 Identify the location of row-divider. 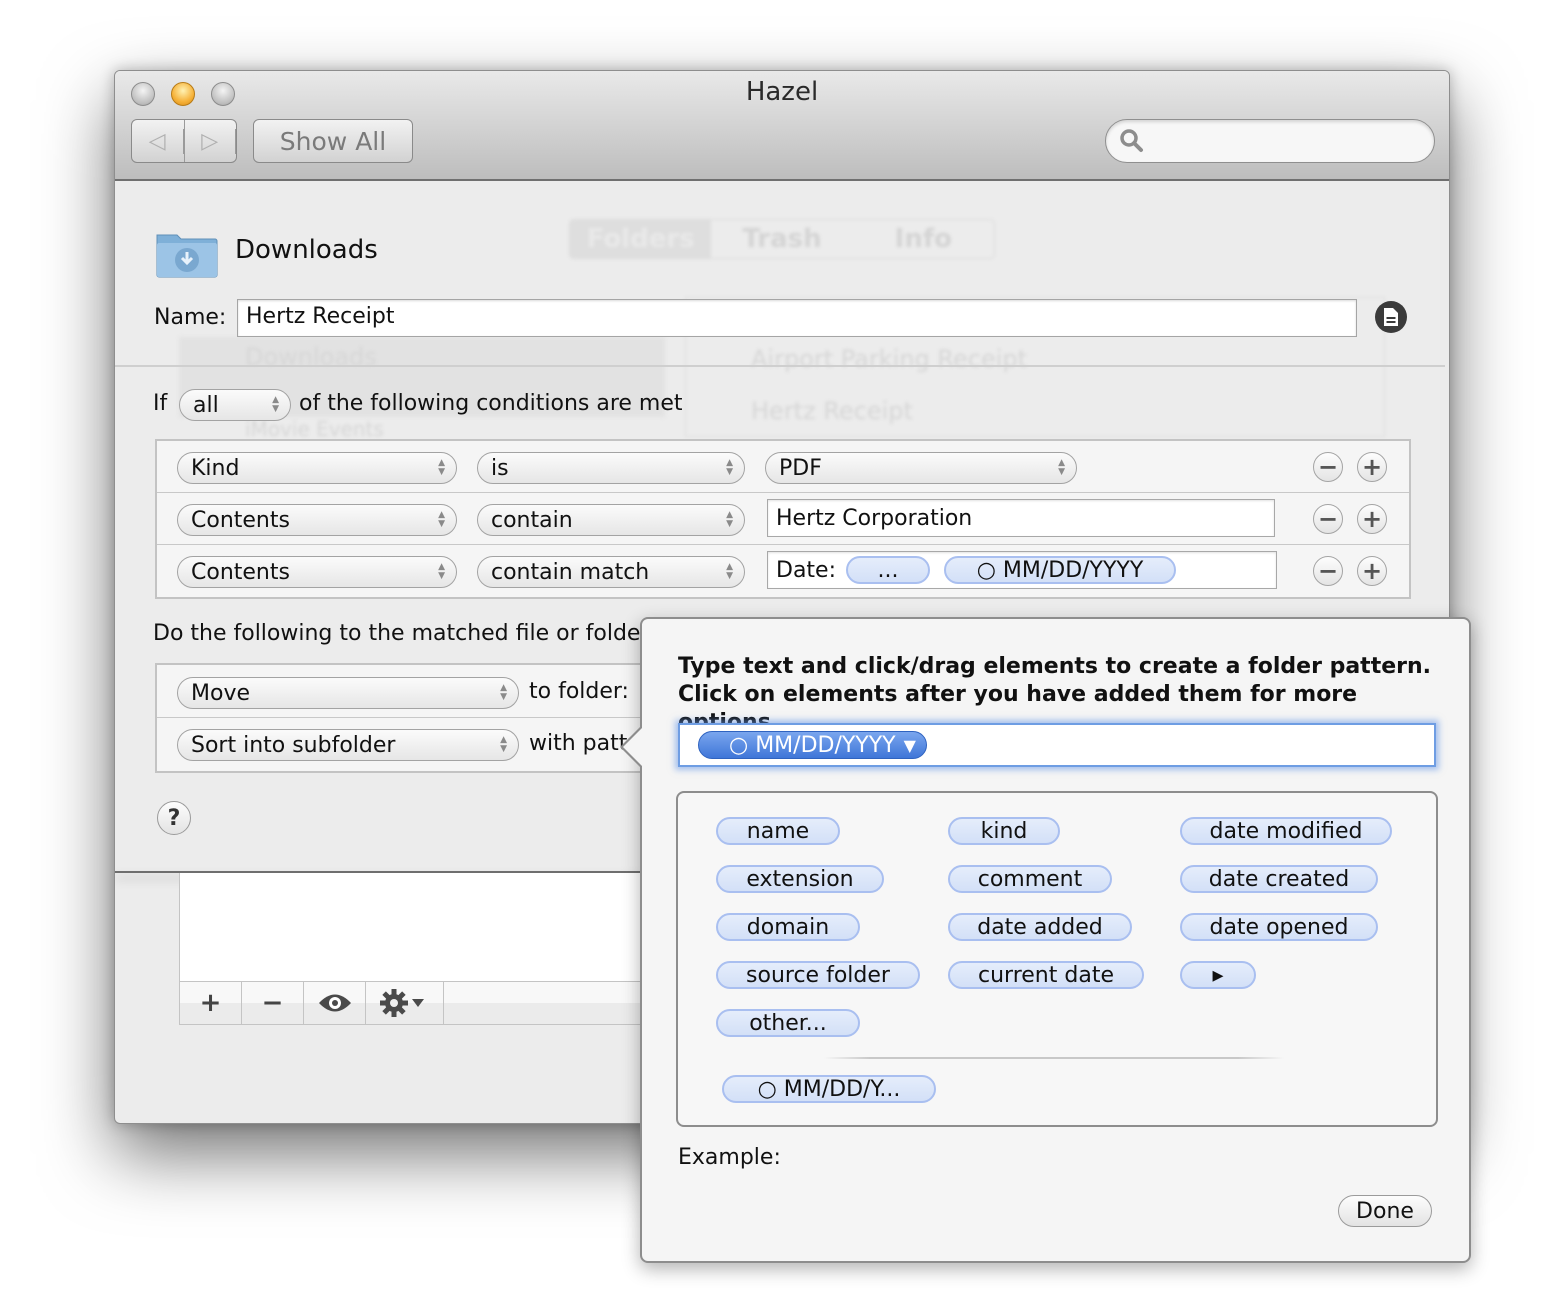
(783, 492).